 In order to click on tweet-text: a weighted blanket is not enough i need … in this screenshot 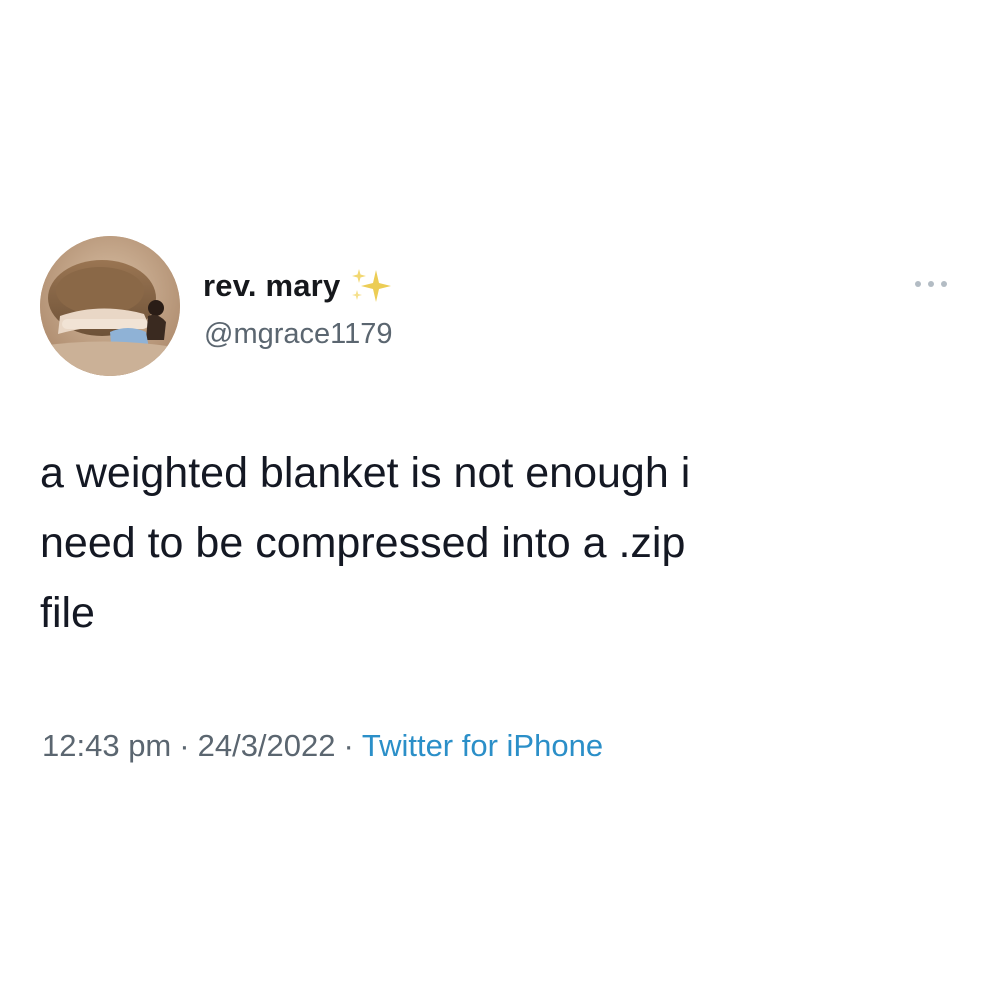, I will do `click(365, 543)`.